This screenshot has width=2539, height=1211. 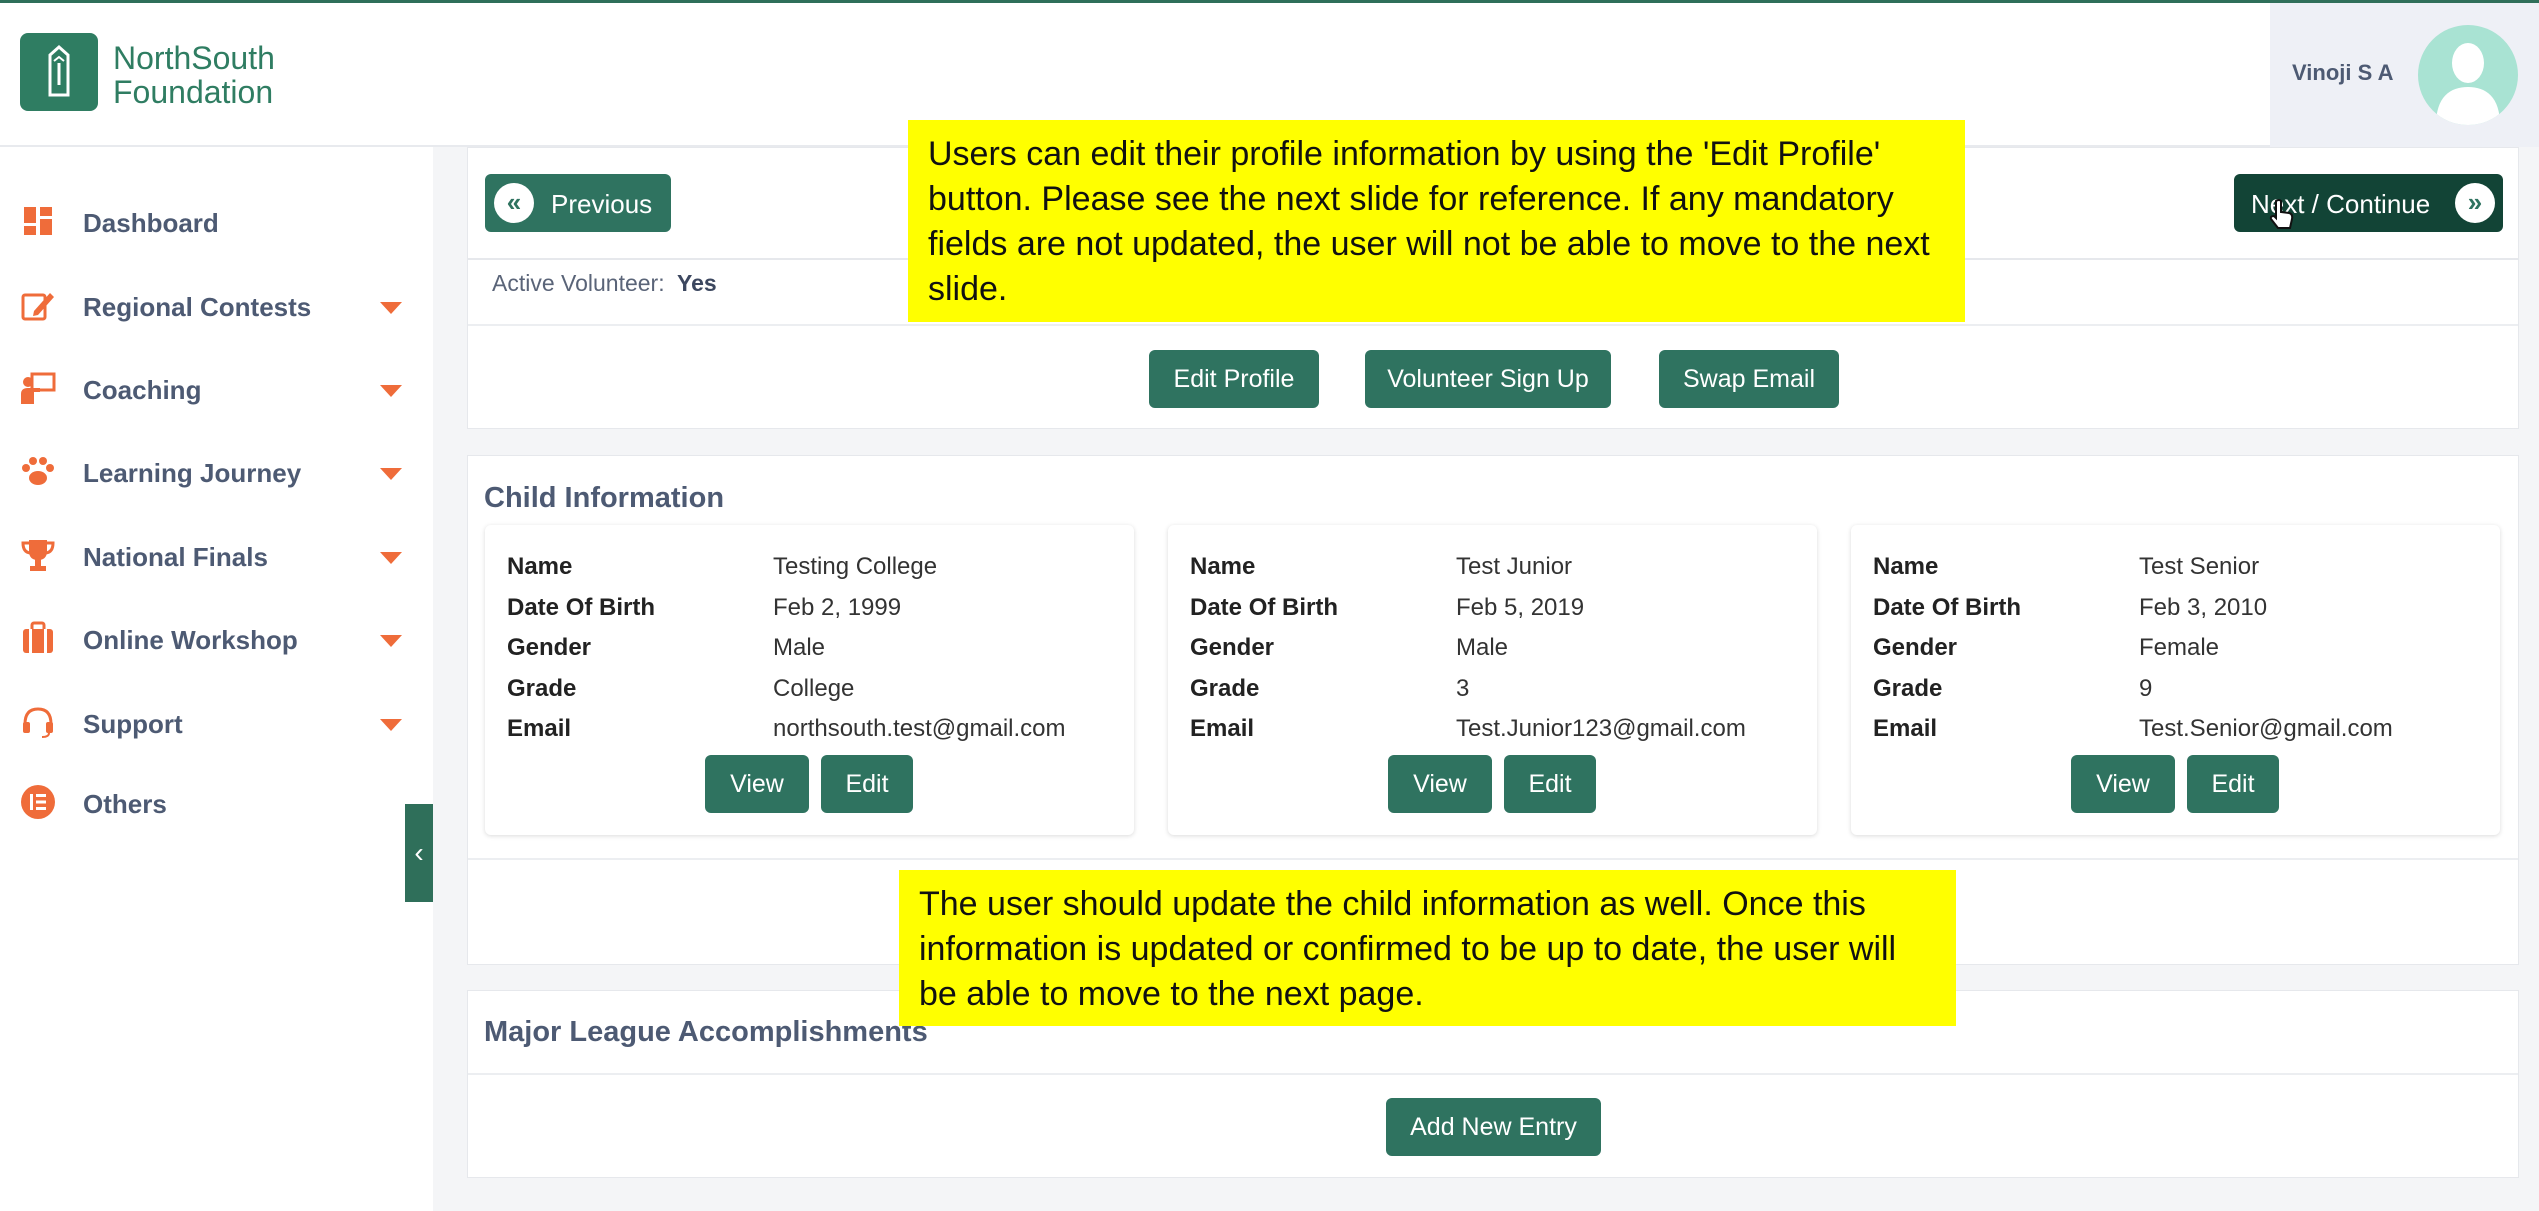 I want to click on swap-email-button: Swap Email, so click(x=1749, y=379).